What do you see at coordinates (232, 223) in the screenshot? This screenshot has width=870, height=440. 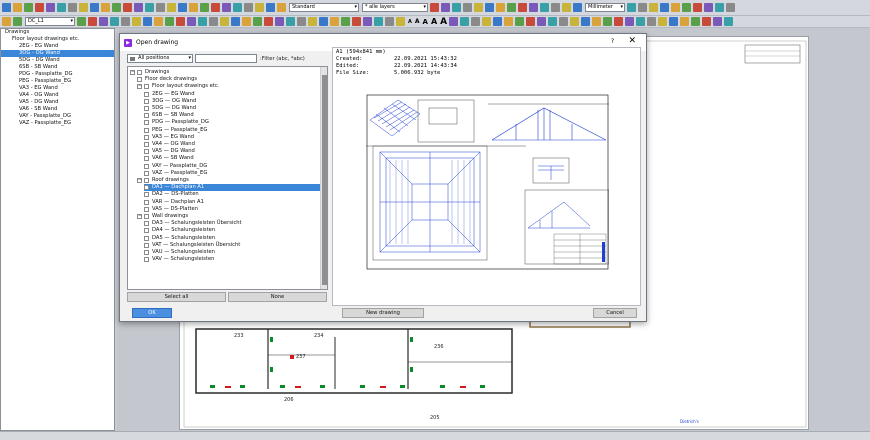 I see `list-item: DA3 — Schalungsleisten Übersicht` at bounding box center [232, 223].